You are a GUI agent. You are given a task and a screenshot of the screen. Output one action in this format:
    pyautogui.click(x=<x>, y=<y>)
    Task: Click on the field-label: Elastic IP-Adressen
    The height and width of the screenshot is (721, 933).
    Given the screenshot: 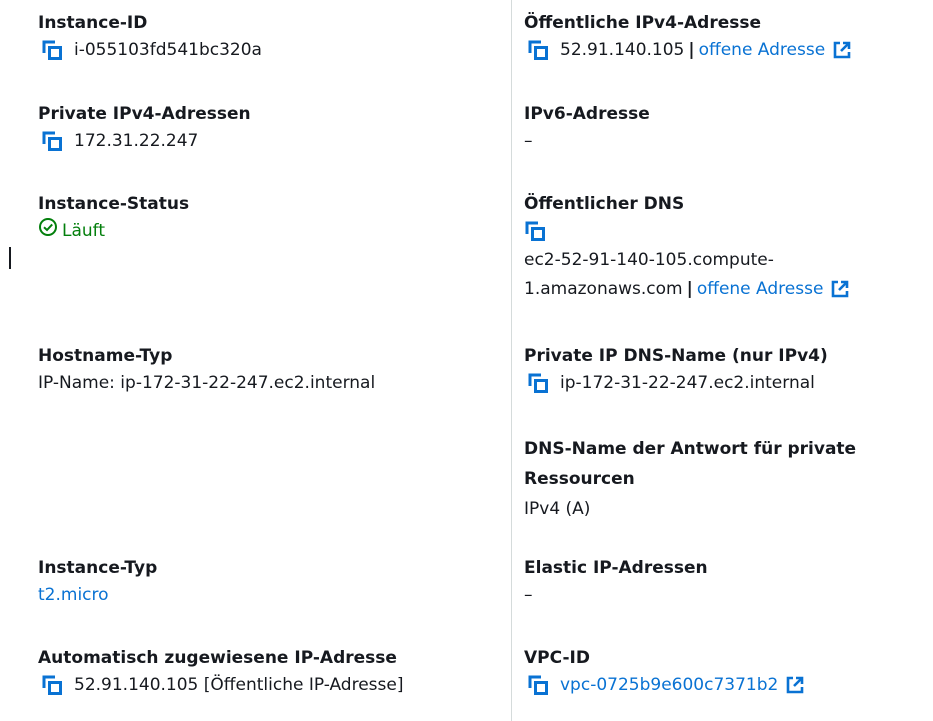 What is the action you would take?
    pyautogui.click(x=616, y=568)
    